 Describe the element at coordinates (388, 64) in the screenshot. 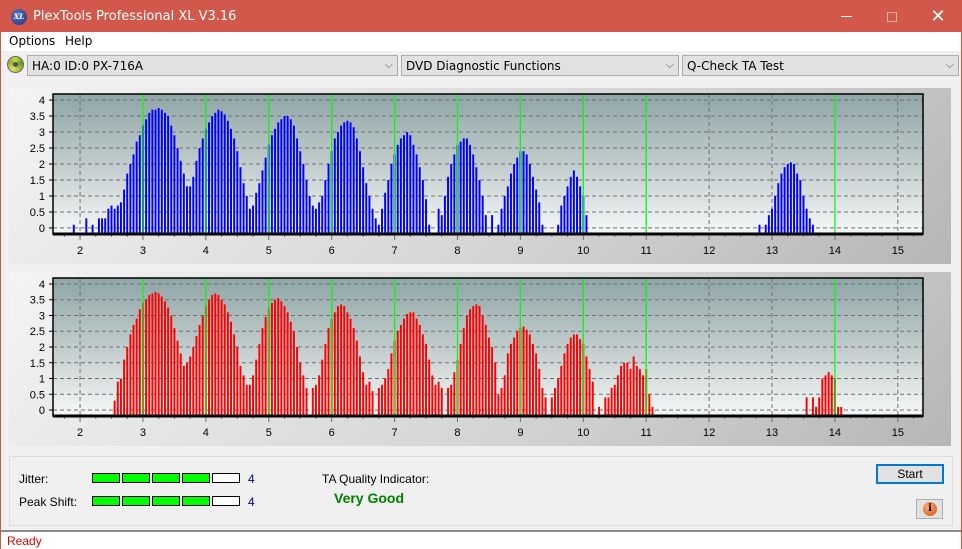

I see `chevron-down-icon: ⌵` at that location.